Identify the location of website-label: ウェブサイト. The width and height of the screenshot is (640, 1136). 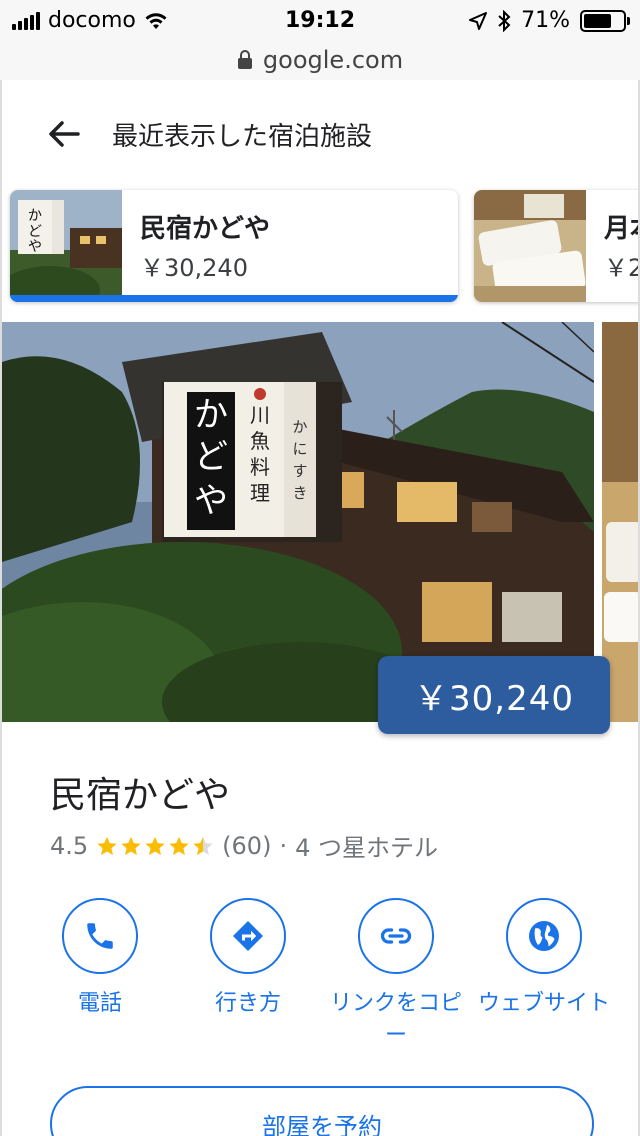
(543, 1003).